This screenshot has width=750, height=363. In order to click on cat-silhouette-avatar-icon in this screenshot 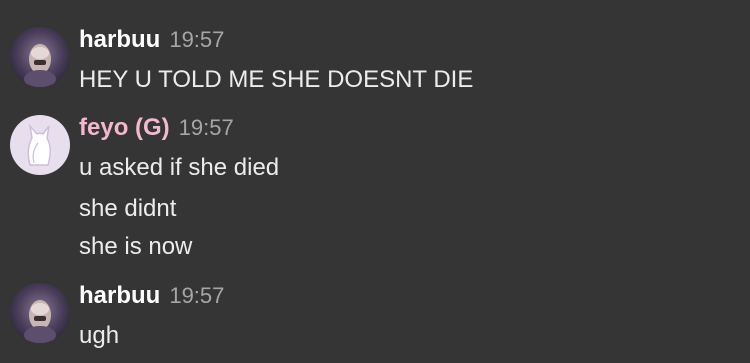, I will do `click(40, 145)`.